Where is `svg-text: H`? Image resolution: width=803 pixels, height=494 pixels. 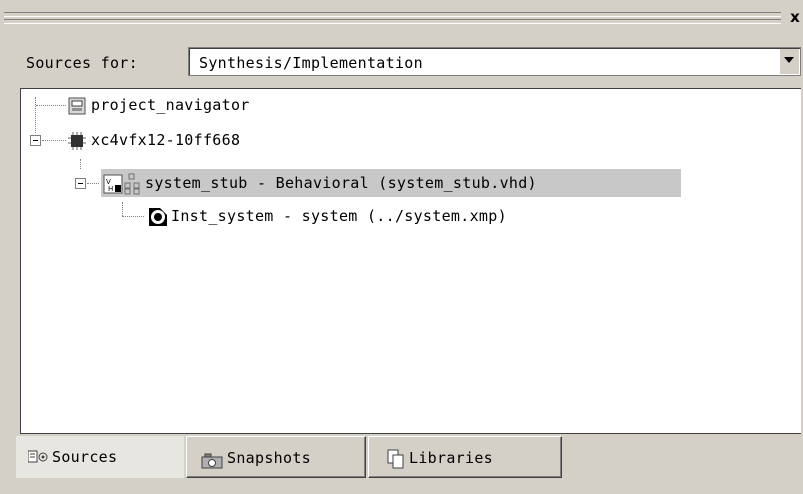 svg-text: H is located at coordinates (111, 189).